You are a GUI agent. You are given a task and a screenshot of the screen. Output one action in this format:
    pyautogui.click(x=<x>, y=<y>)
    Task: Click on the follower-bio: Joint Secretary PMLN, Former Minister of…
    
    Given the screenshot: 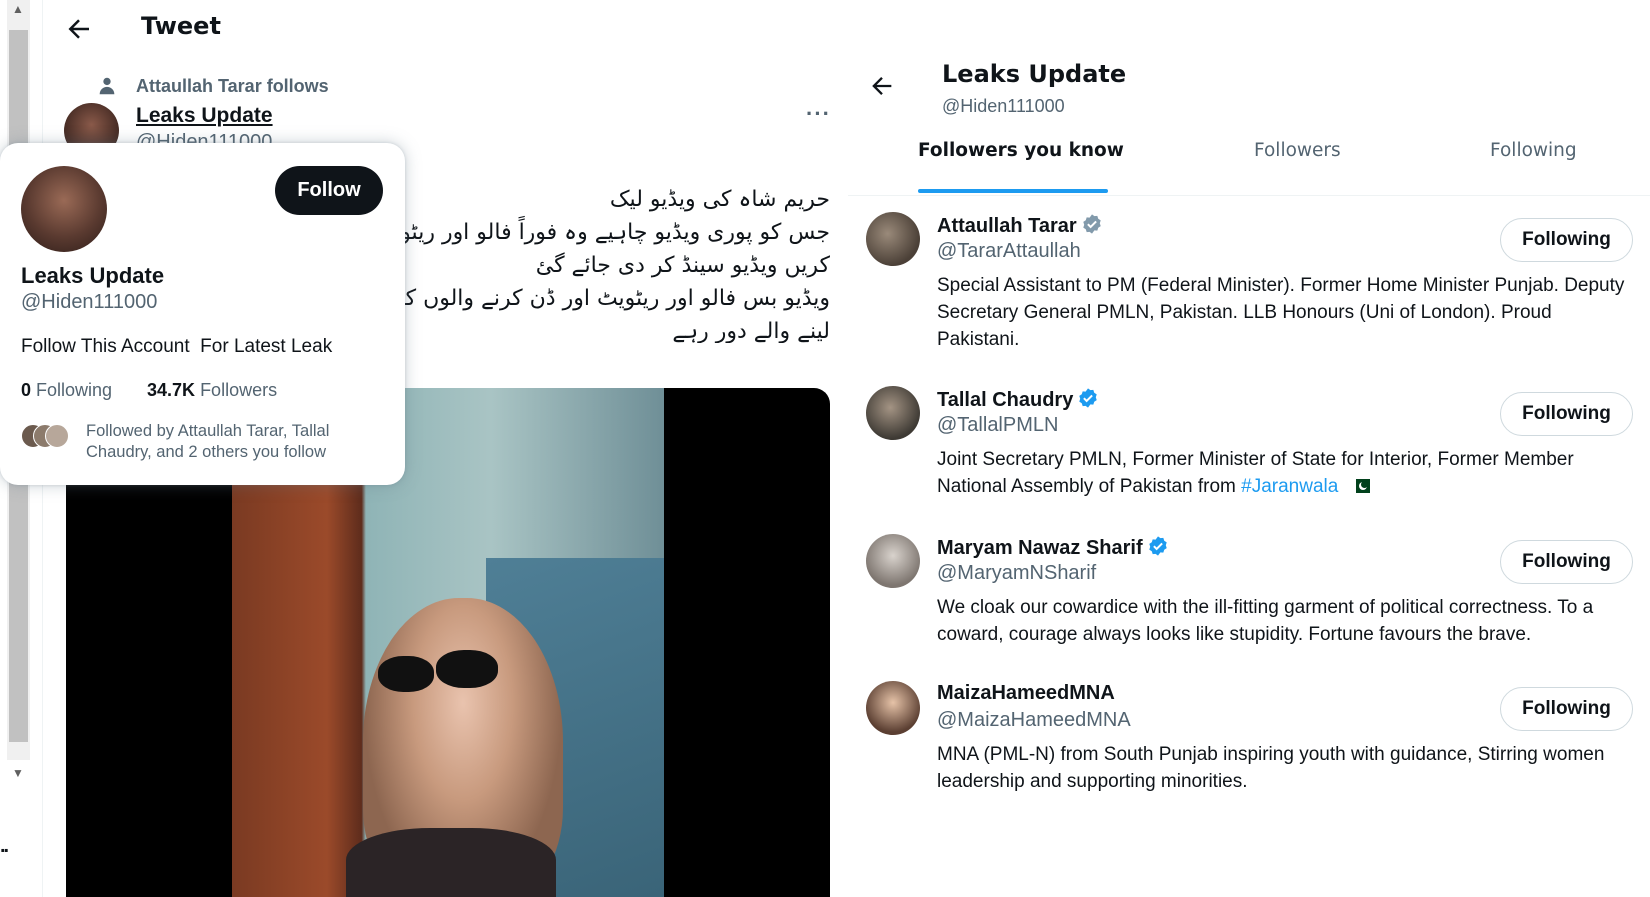 What is the action you would take?
    pyautogui.click(x=1287, y=473)
    